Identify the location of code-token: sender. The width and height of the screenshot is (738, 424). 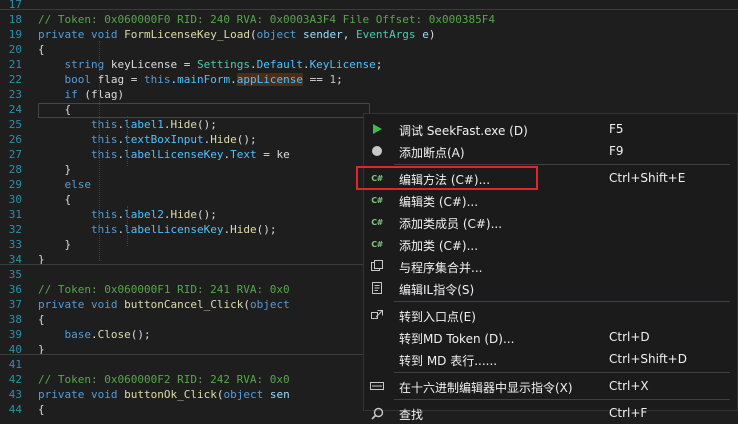
(322, 34).